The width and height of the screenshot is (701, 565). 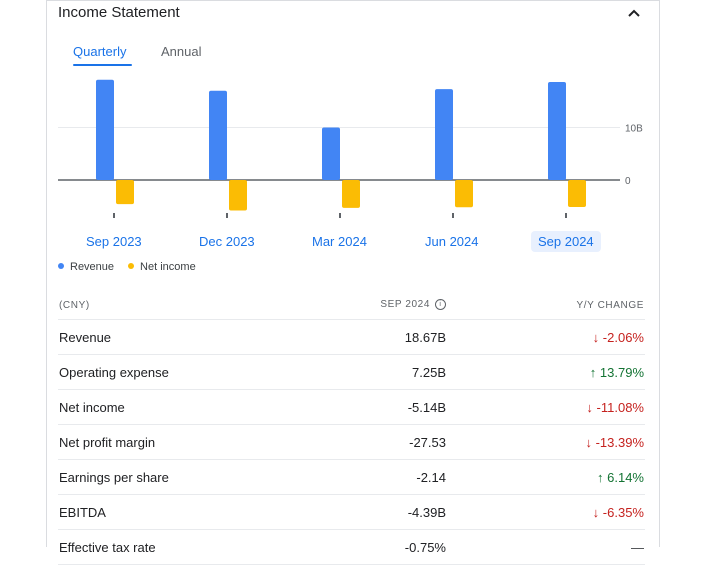 I want to click on table-row: Operating expense 7.25B ↑ 13.79%, so click(x=351, y=372).